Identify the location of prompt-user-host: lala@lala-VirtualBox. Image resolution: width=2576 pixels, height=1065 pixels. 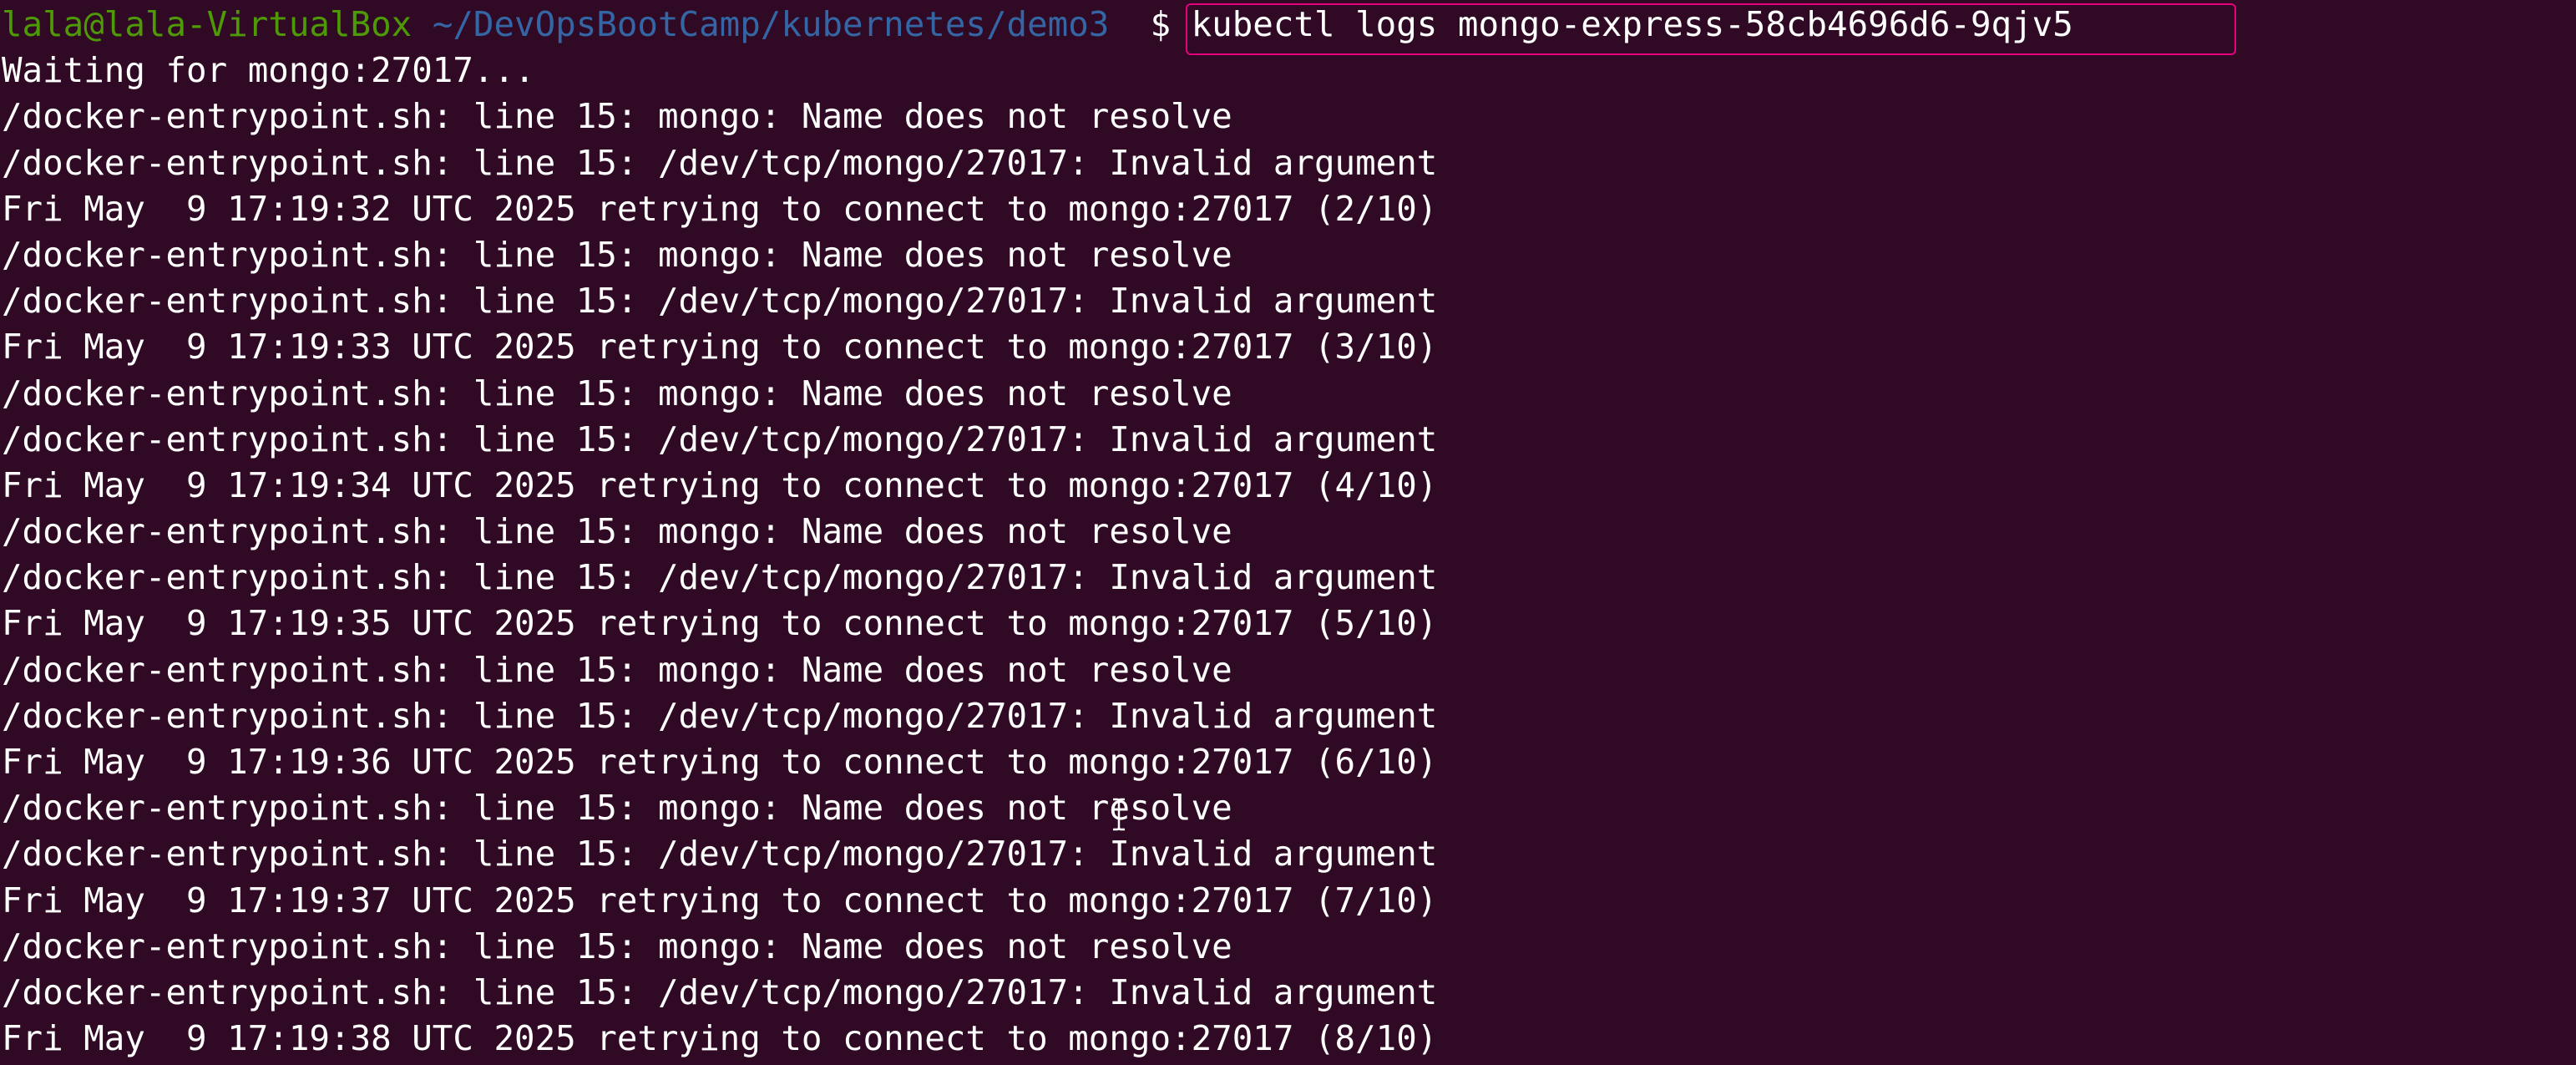
(207, 24).